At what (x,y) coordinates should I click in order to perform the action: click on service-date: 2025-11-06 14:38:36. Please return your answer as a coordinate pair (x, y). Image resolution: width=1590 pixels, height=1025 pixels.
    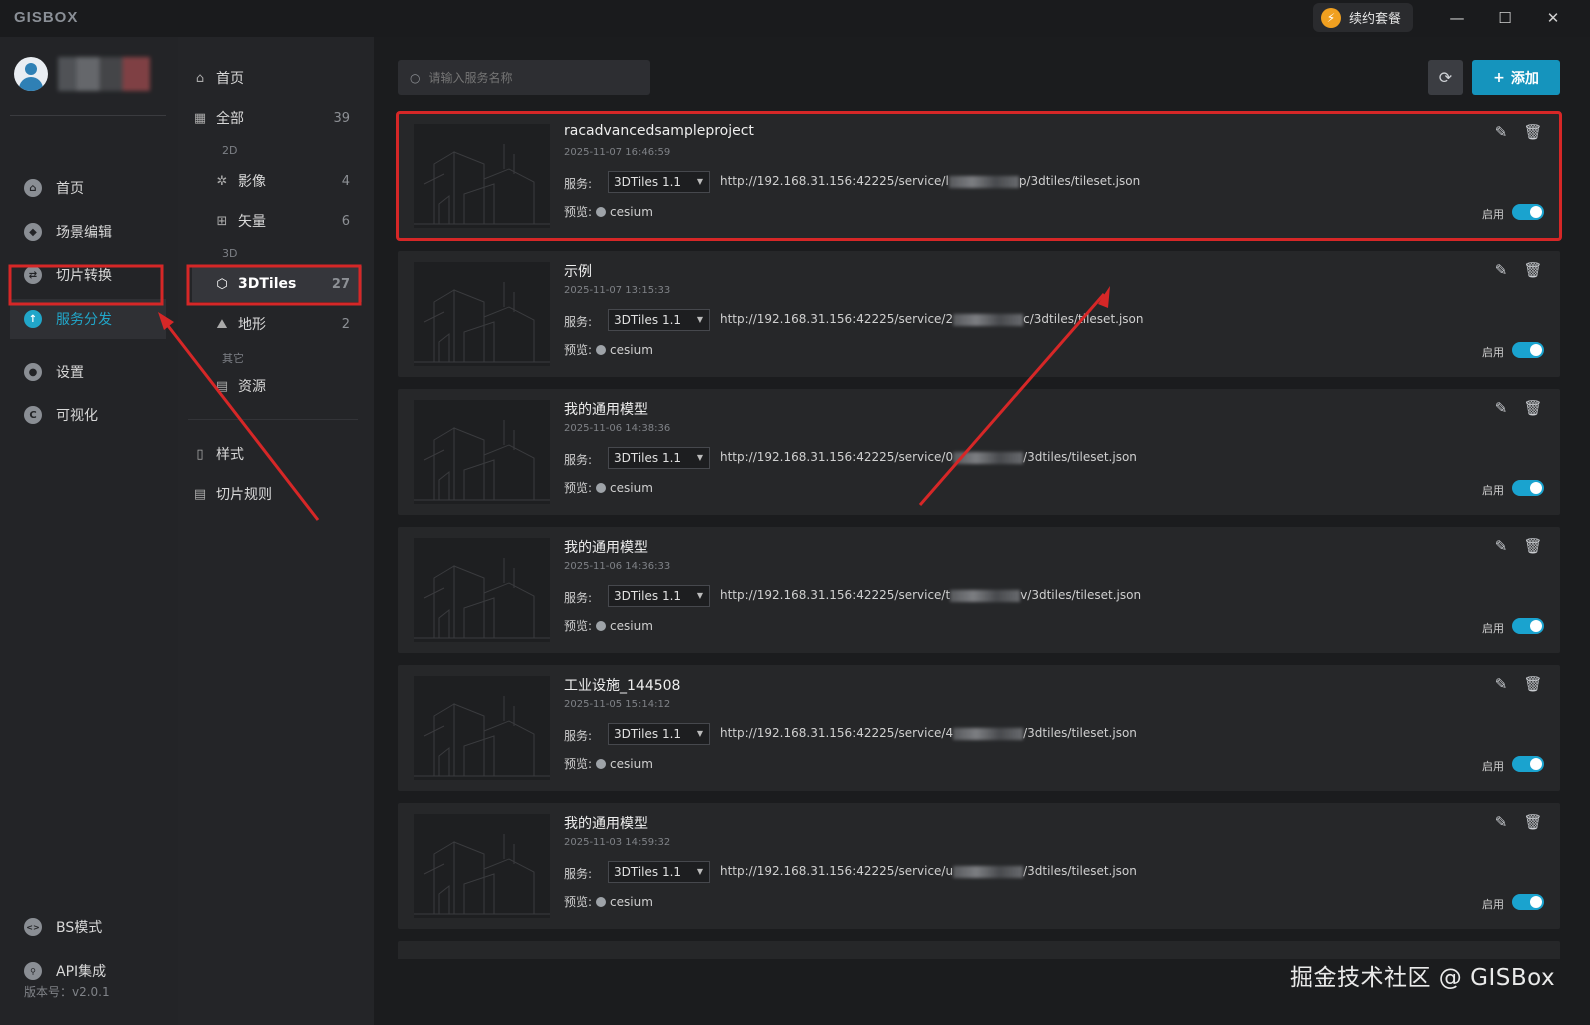
    Looking at the image, I should click on (617, 428).